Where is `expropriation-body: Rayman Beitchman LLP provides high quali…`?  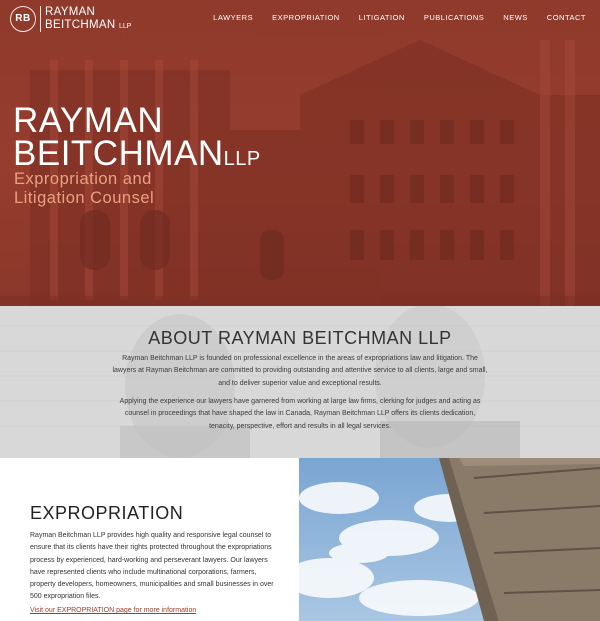 expropriation-body: Rayman Beitchman LLP provides high quali… is located at coordinates (152, 566).